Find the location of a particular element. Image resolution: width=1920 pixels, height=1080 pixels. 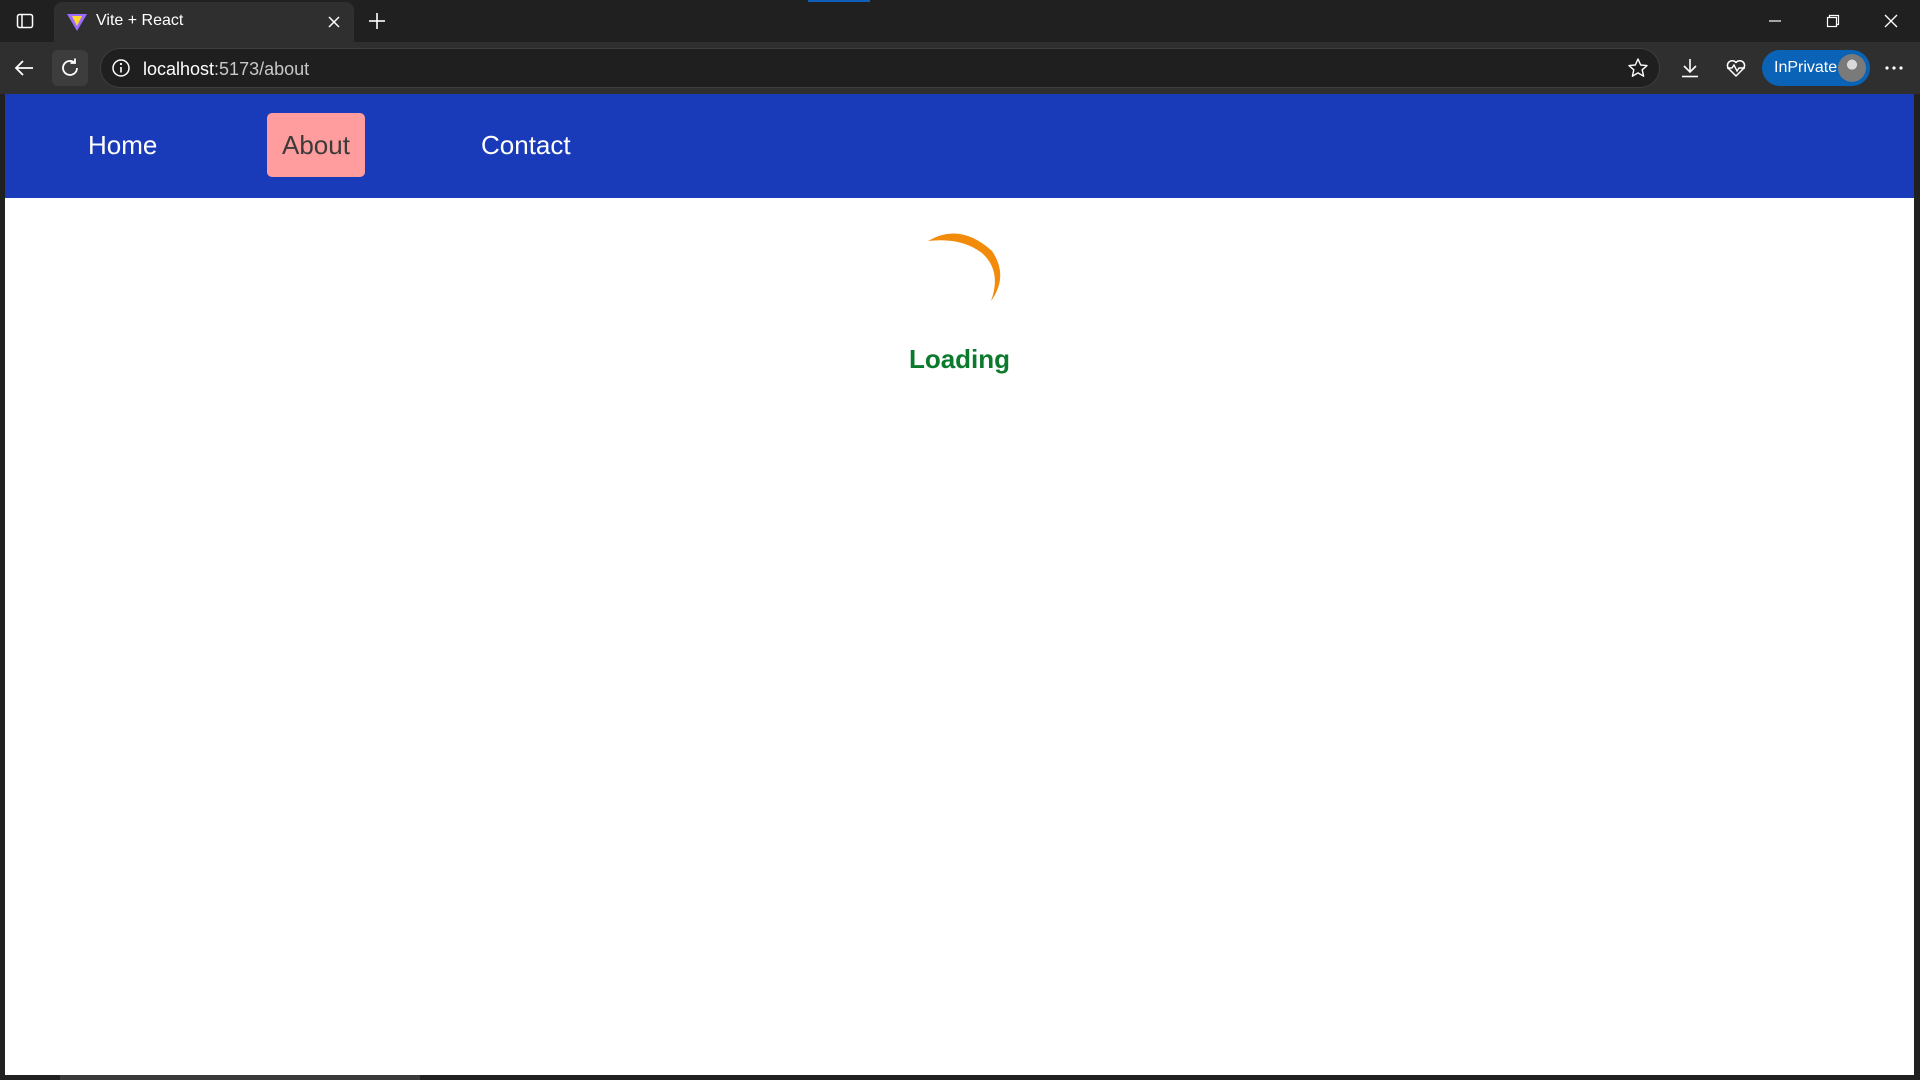

vite-logo-icon is located at coordinates (77, 22).